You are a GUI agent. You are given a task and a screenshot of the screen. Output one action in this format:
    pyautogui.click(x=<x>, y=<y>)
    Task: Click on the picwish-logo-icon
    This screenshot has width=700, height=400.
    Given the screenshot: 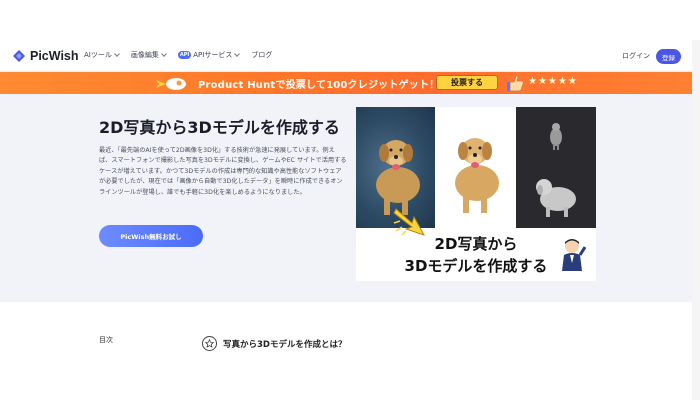 What is the action you would take?
    pyautogui.click(x=19, y=56)
    